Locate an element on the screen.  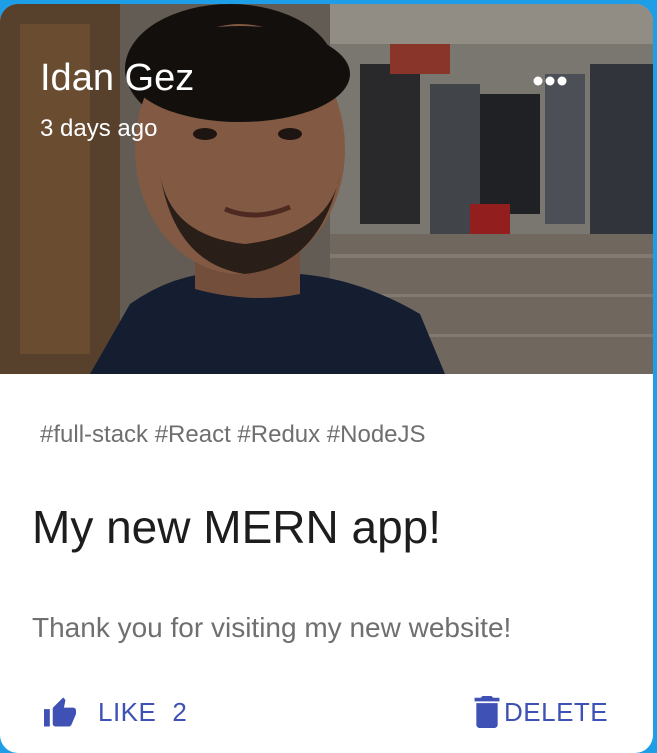
delete-label: DELETE is located at coordinates (556, 711).